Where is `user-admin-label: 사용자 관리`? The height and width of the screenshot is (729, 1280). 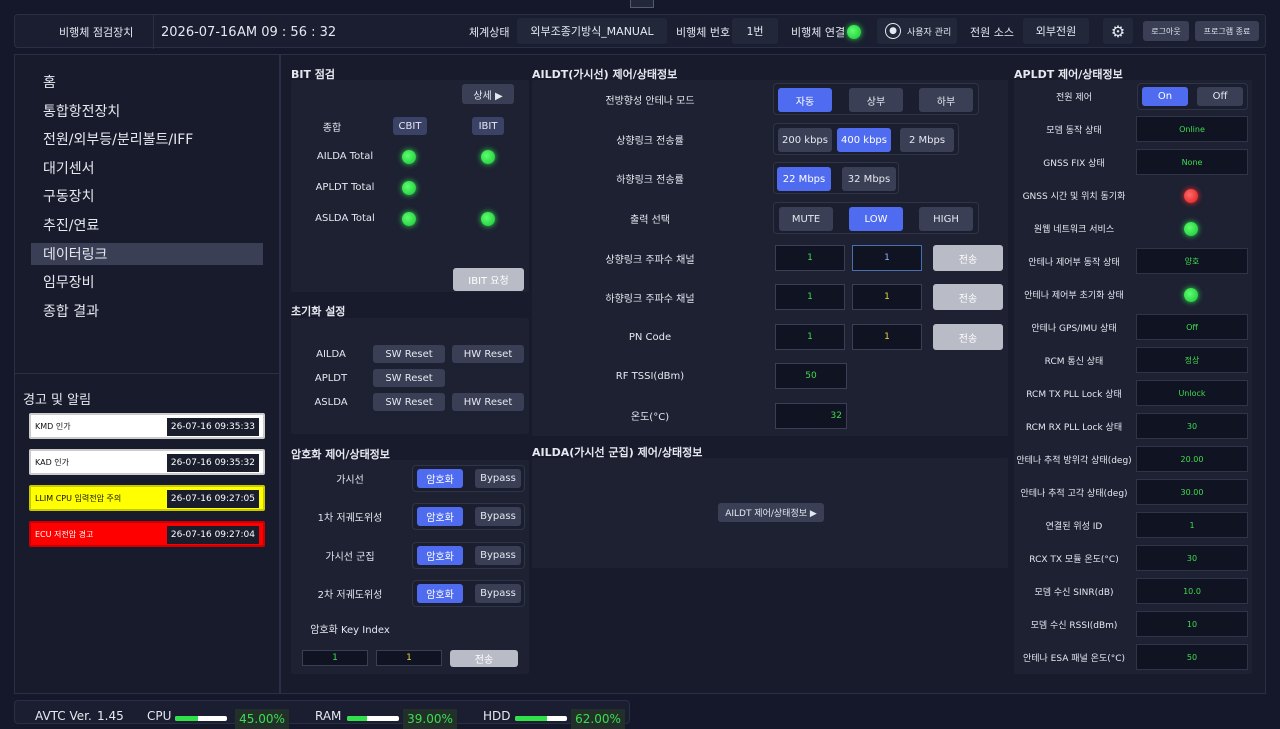
user-admin-label: 사용자 관리 is located at coordinates (929, 32).